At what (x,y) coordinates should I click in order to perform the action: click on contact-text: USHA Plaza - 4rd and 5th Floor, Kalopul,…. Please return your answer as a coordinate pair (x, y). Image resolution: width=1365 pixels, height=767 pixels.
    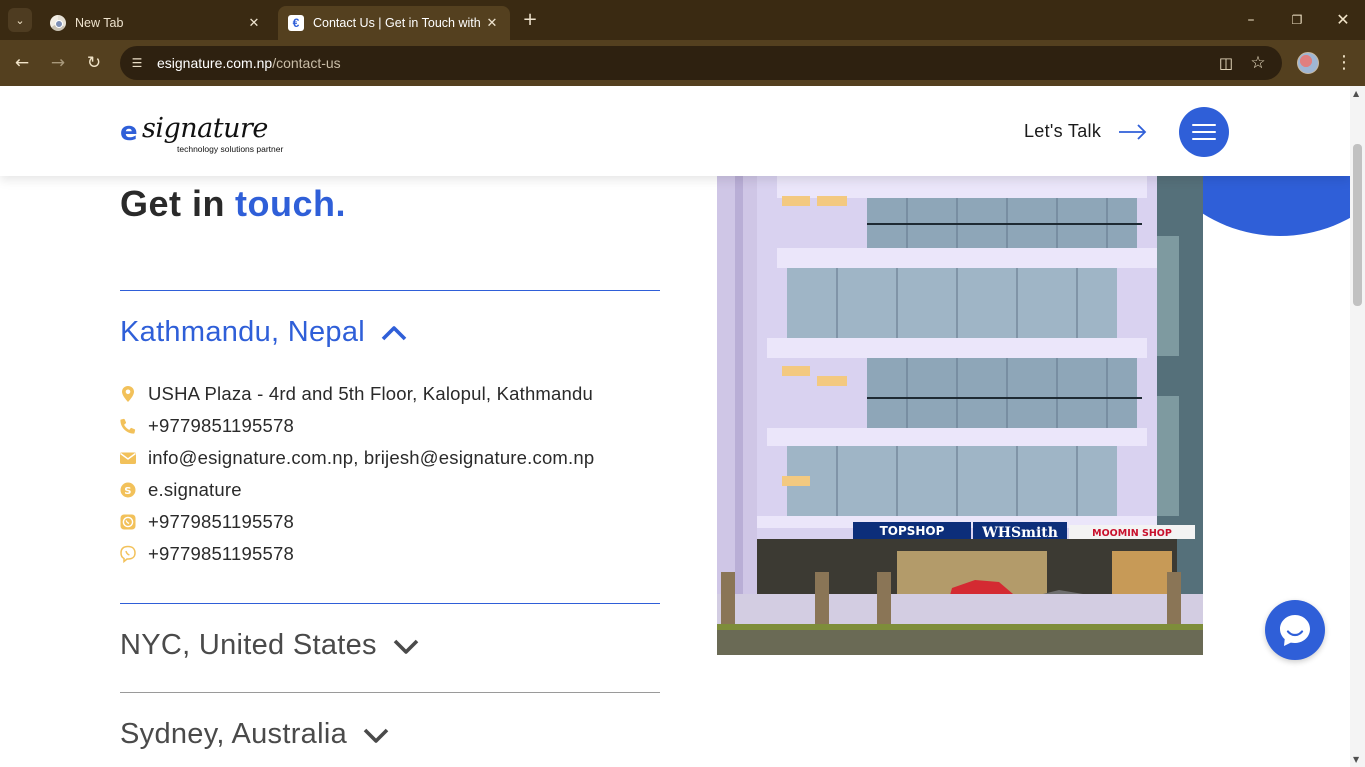
    Looking at the image, I should click on (371, 393).